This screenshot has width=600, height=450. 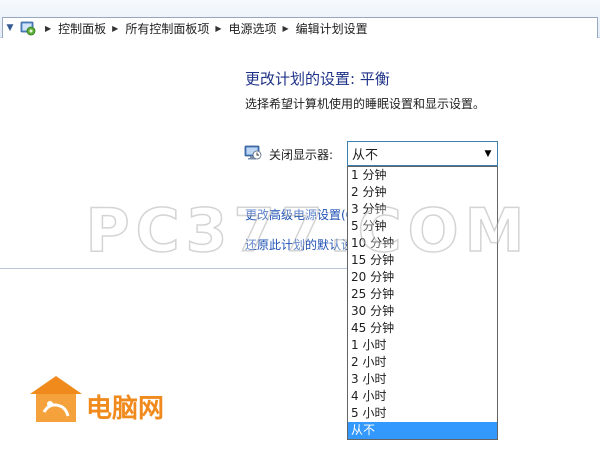 I want to click on dropdown-option: 2 分钟, so click(x=422, y=192).